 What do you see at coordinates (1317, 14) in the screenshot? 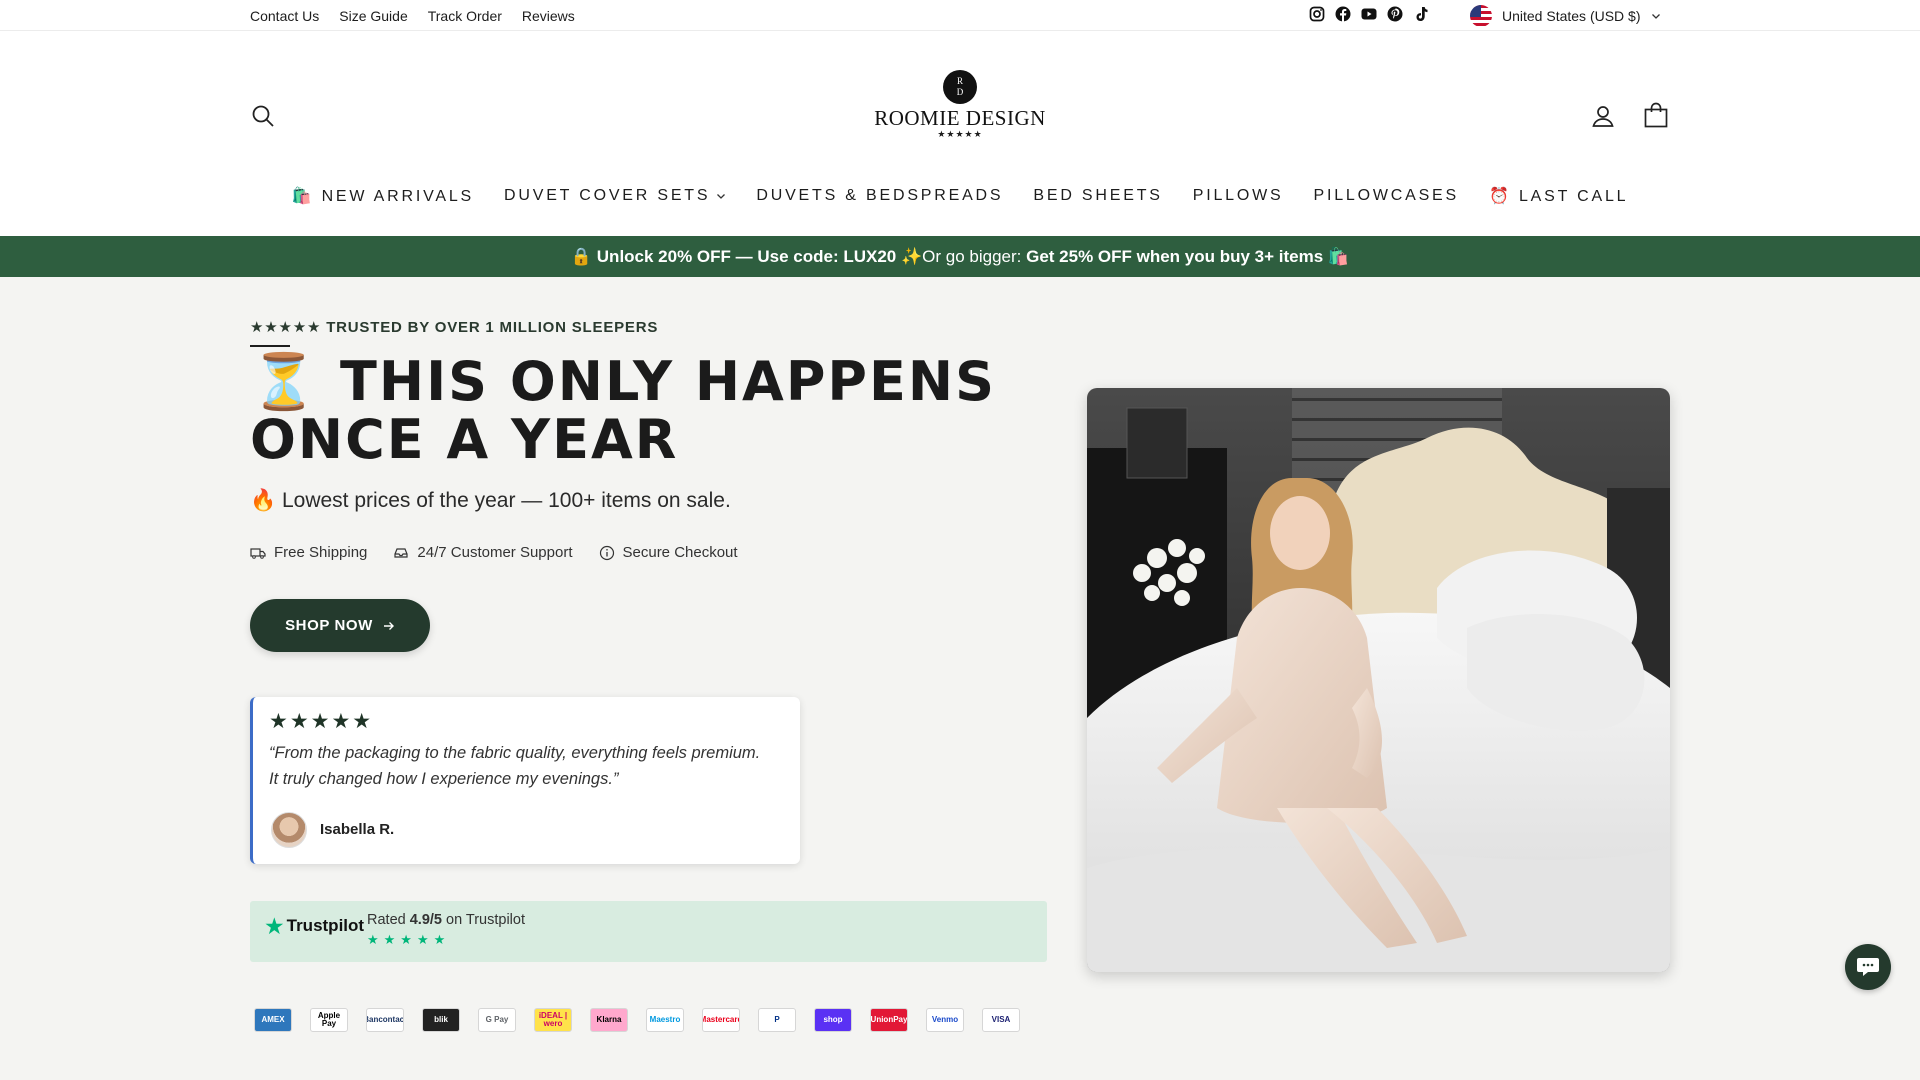
I see `instagram-icon` at bounding box center [1317, 14].